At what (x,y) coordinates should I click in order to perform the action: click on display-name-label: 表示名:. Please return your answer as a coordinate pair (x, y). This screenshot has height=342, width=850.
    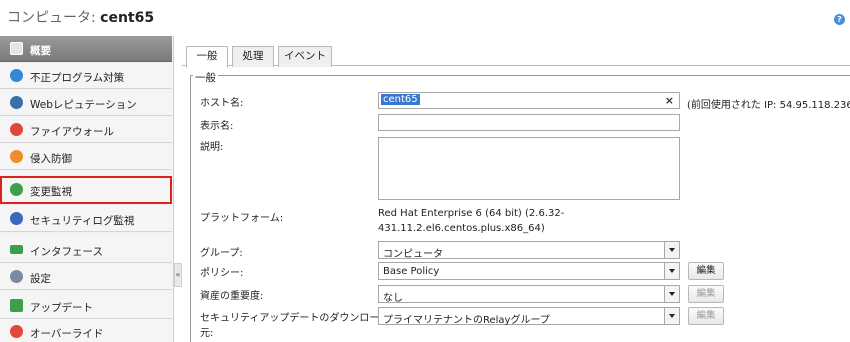
    Looking at the image, I should click on (217, 126).